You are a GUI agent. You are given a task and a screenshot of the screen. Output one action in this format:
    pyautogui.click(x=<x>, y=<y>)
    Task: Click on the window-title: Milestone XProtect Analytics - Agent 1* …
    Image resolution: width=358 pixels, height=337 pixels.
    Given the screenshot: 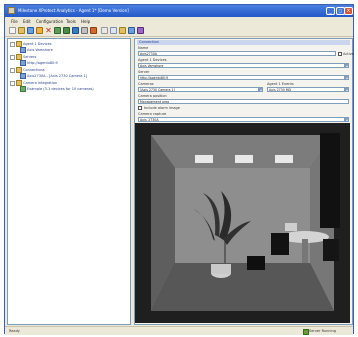 What is the action you would take?
    pyautogui.click(x=73, y=10)
    